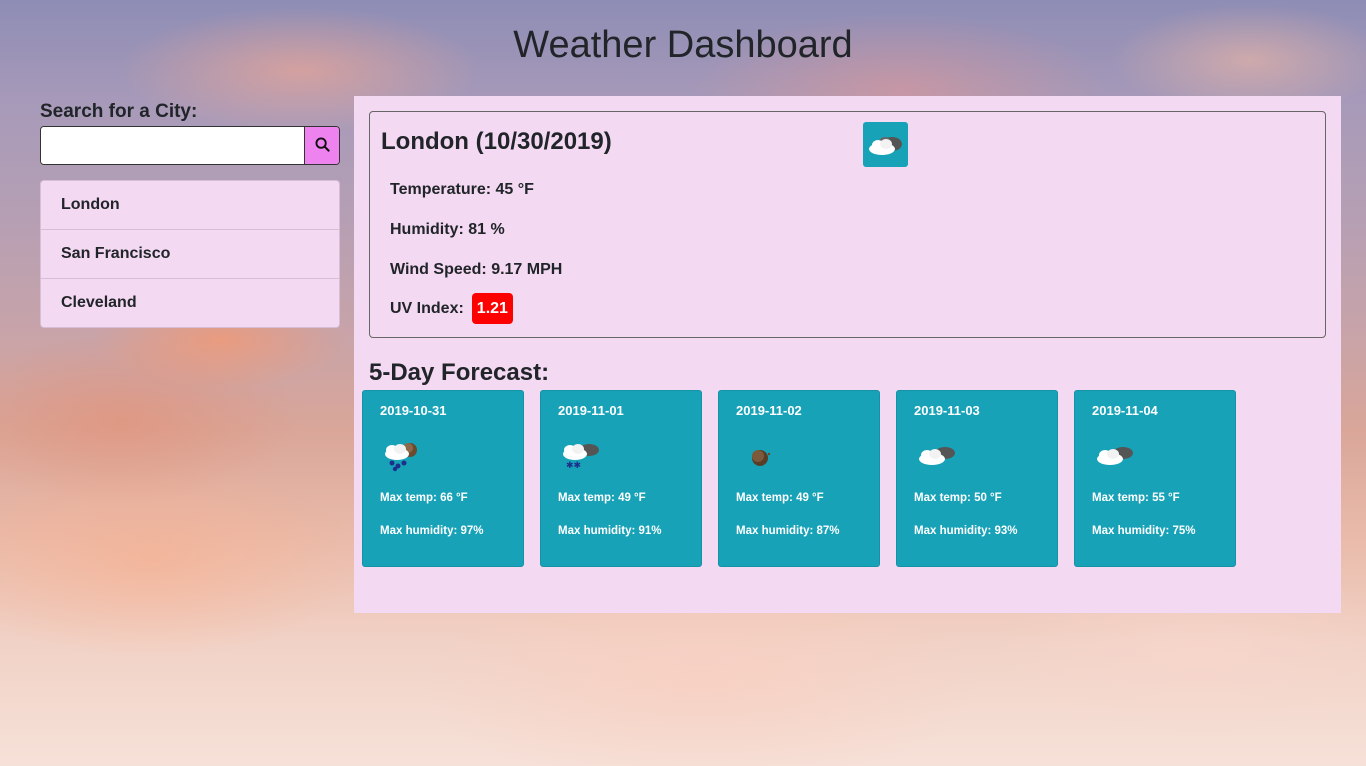  Describe the element at coordinates (947, 410) in the screenshot. I see `forecast-date: 2019-11-03` at that location.